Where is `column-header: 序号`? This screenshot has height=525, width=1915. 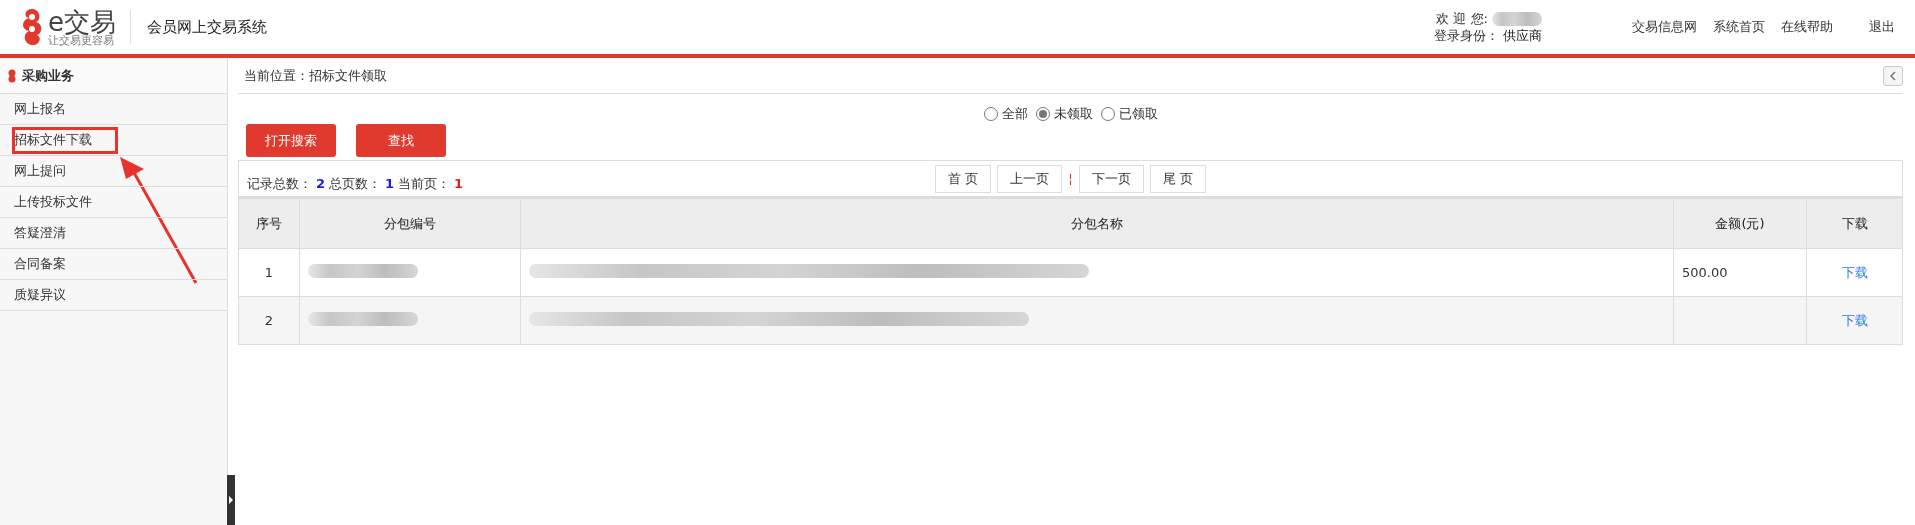
column-header: 序号 is located at coordinates (269, 223).